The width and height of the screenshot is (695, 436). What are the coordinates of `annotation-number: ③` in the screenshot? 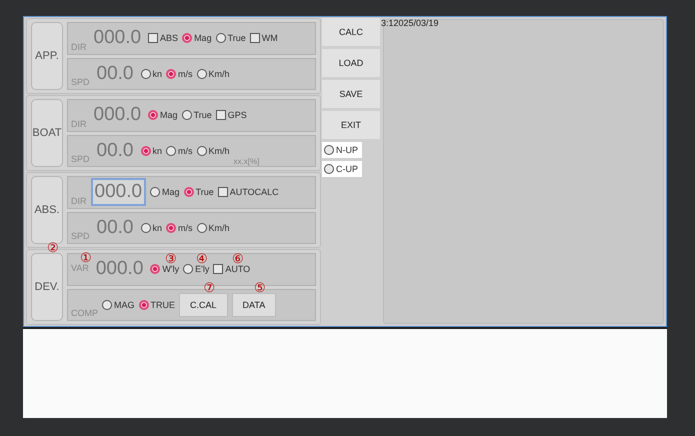 It's located at (170, 259).